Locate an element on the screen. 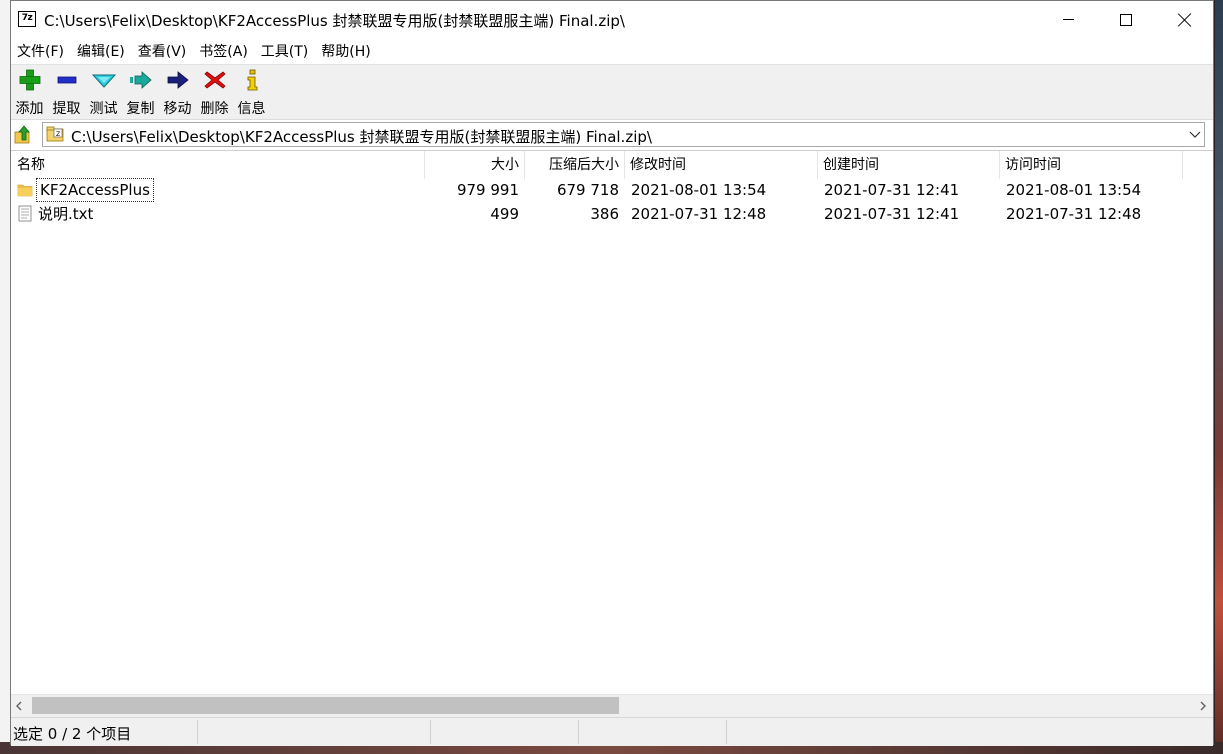 This screenshot has width=1223, height=754. 7zip-app-icon: 7z is located at coordinates (27, 19).